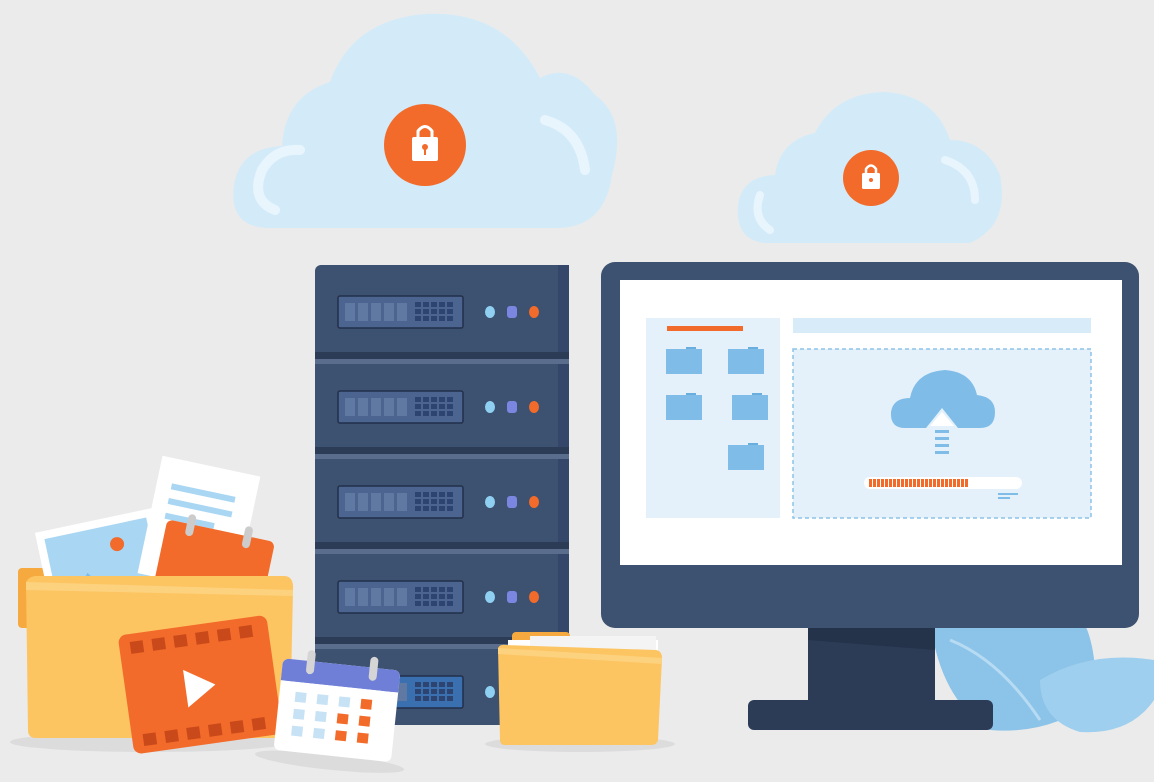 Image resolution: width=1154 pixels, height=782 pixels. I want to click on cloud-right, so click(869, 167).